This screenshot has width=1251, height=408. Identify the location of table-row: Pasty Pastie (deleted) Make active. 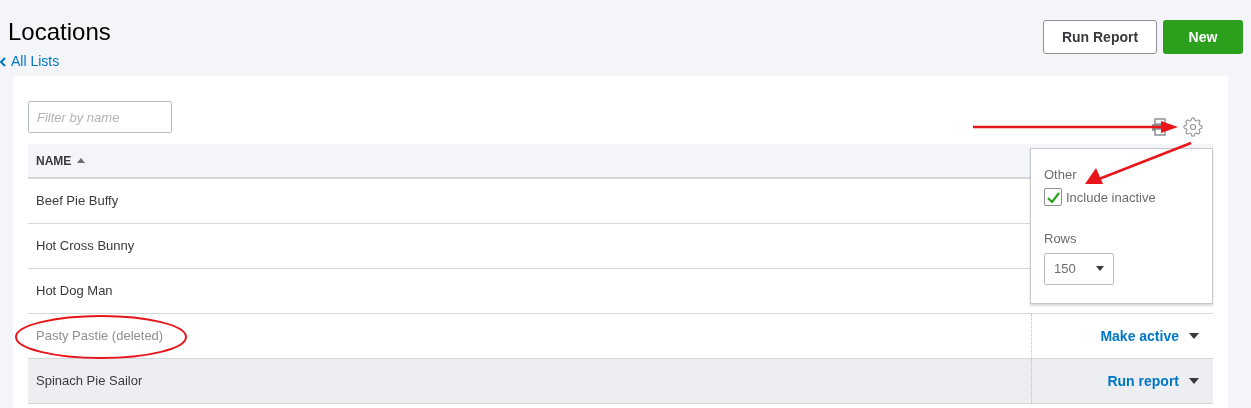
(620, 336).